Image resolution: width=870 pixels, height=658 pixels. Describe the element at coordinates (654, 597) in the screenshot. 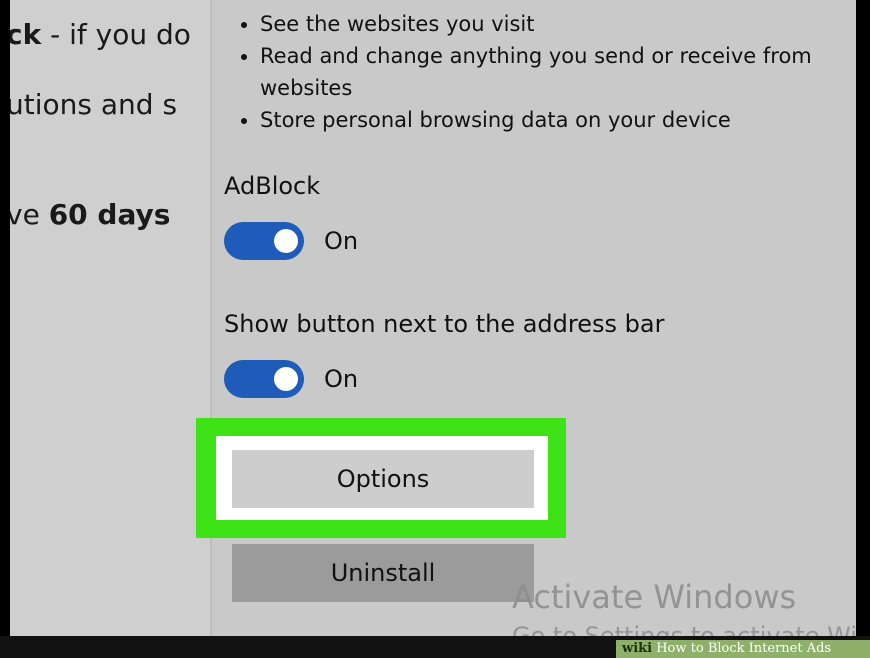

I see `activate-windows-title: Activate Windows` at that location.